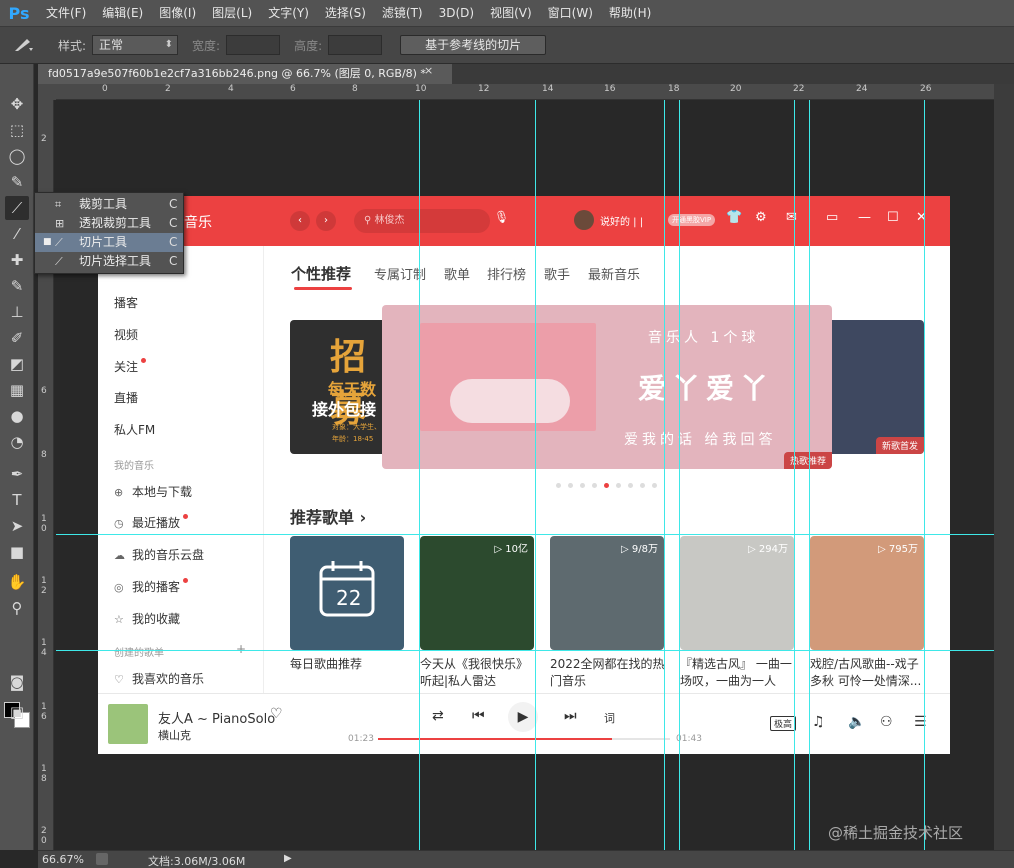  Describe the element at coordinates (17, 130) in the screenshot. I see `marquee-icon: ⬚` at that location.